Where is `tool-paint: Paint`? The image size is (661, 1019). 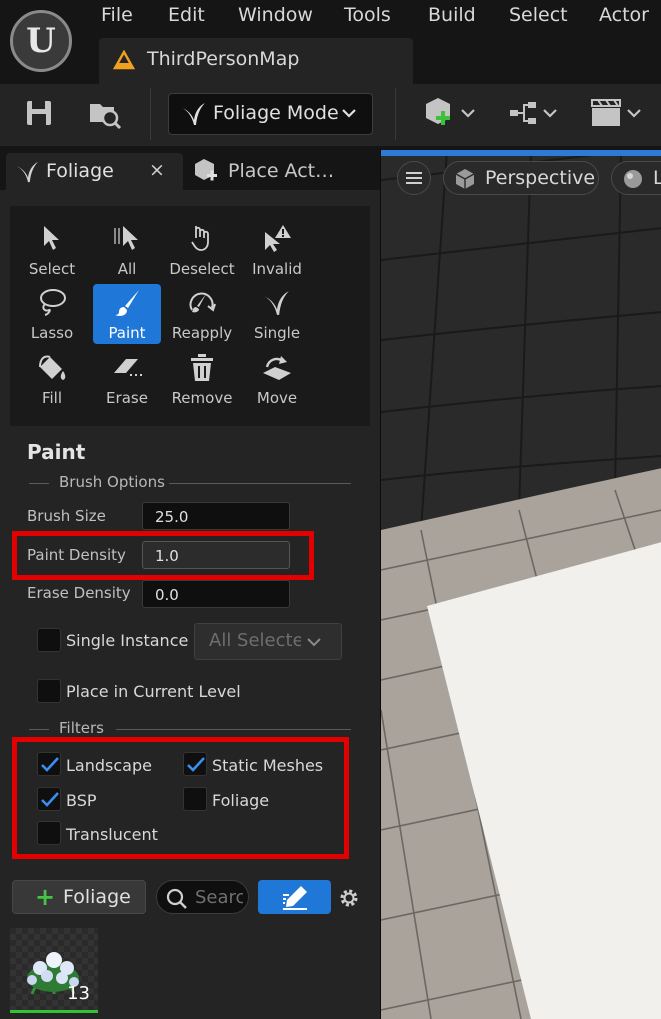 tool-paint: Paint is located at coordinates (127, 314).